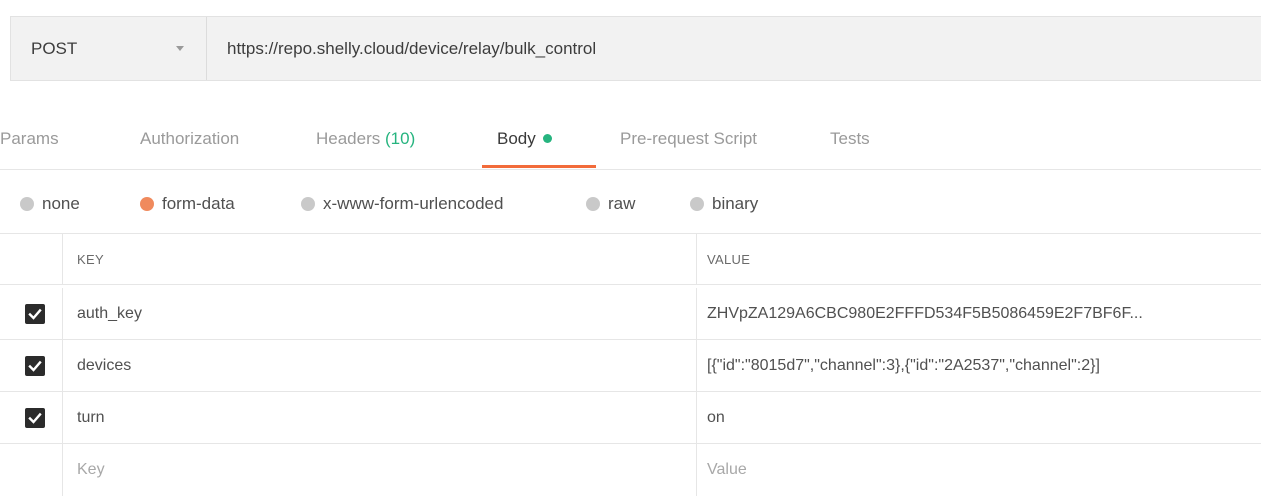 The image size is (1261, 496). I want to click on value-placeholder: Value, so click(727, 469).